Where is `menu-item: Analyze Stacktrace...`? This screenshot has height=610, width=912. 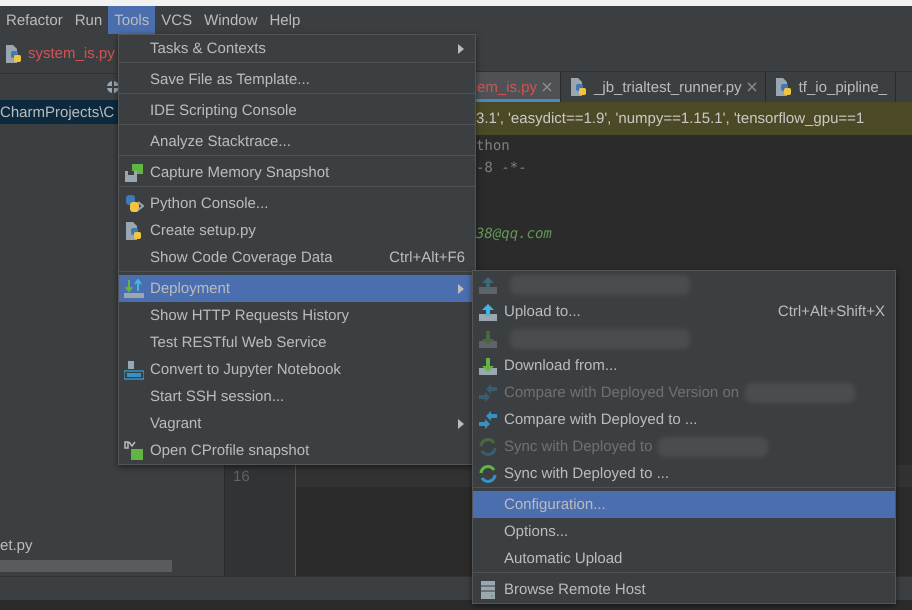 menu-item: Analyze Stacktrace... is located at coordinates (297, 141).